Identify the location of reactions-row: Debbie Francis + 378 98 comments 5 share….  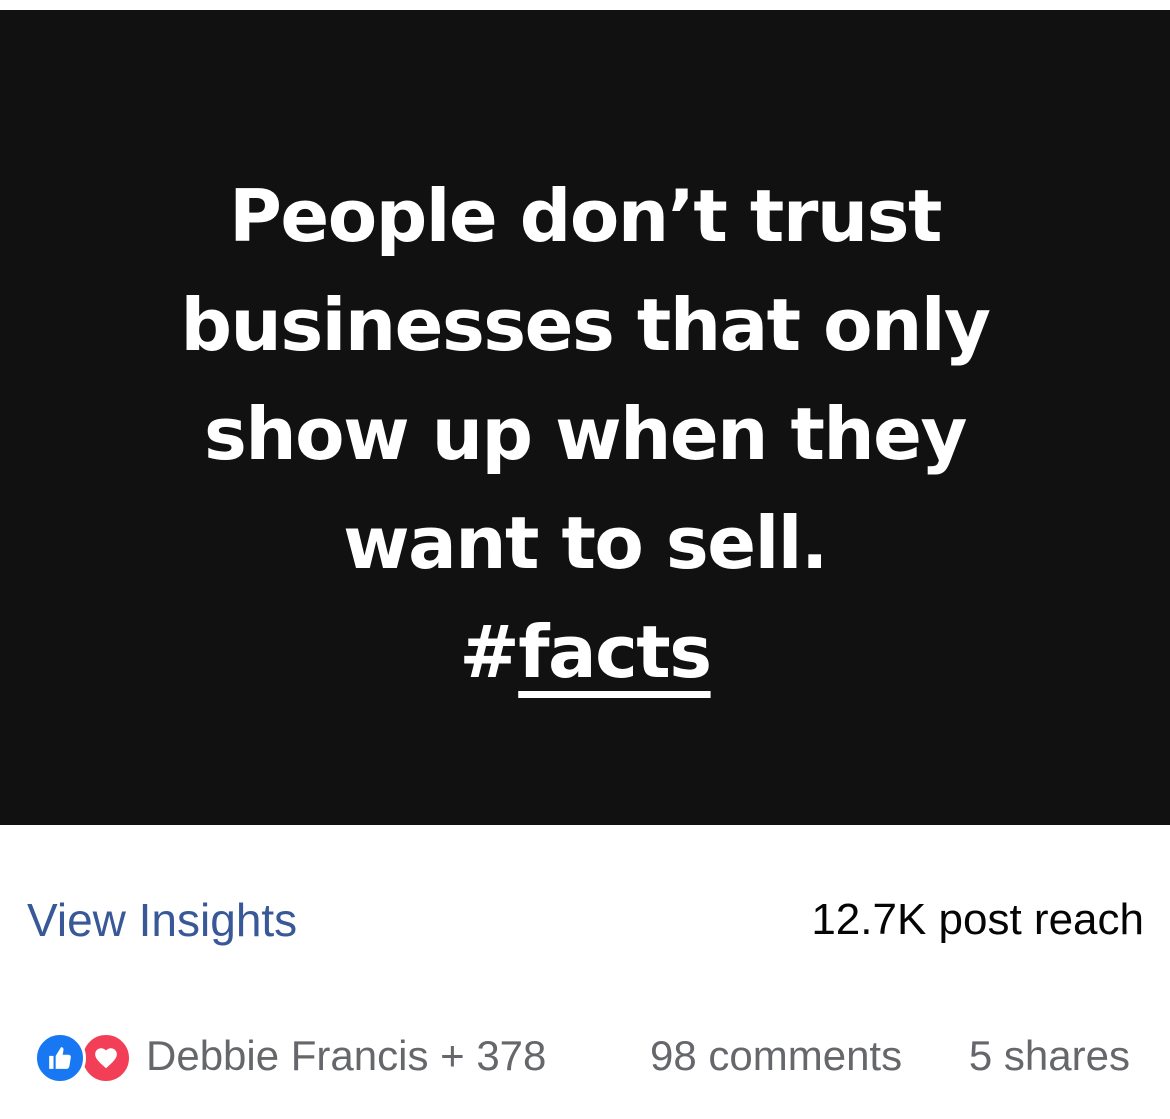
(585, 1055).